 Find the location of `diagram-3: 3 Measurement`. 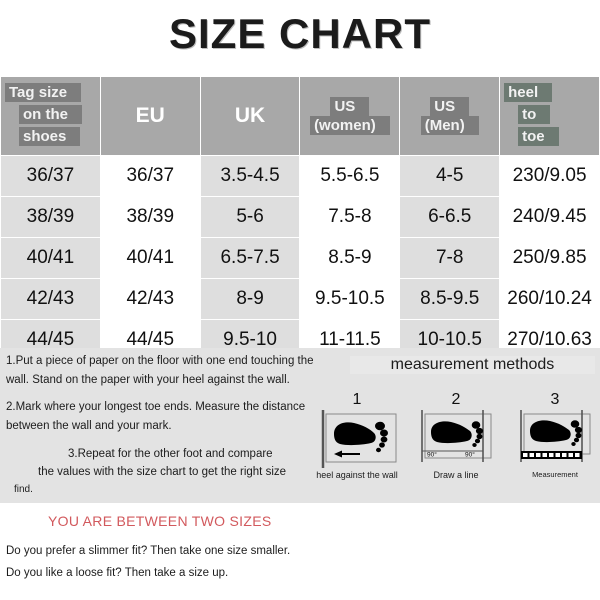

diagram-3: 3 Measurement is located at coordinates (555, 444).